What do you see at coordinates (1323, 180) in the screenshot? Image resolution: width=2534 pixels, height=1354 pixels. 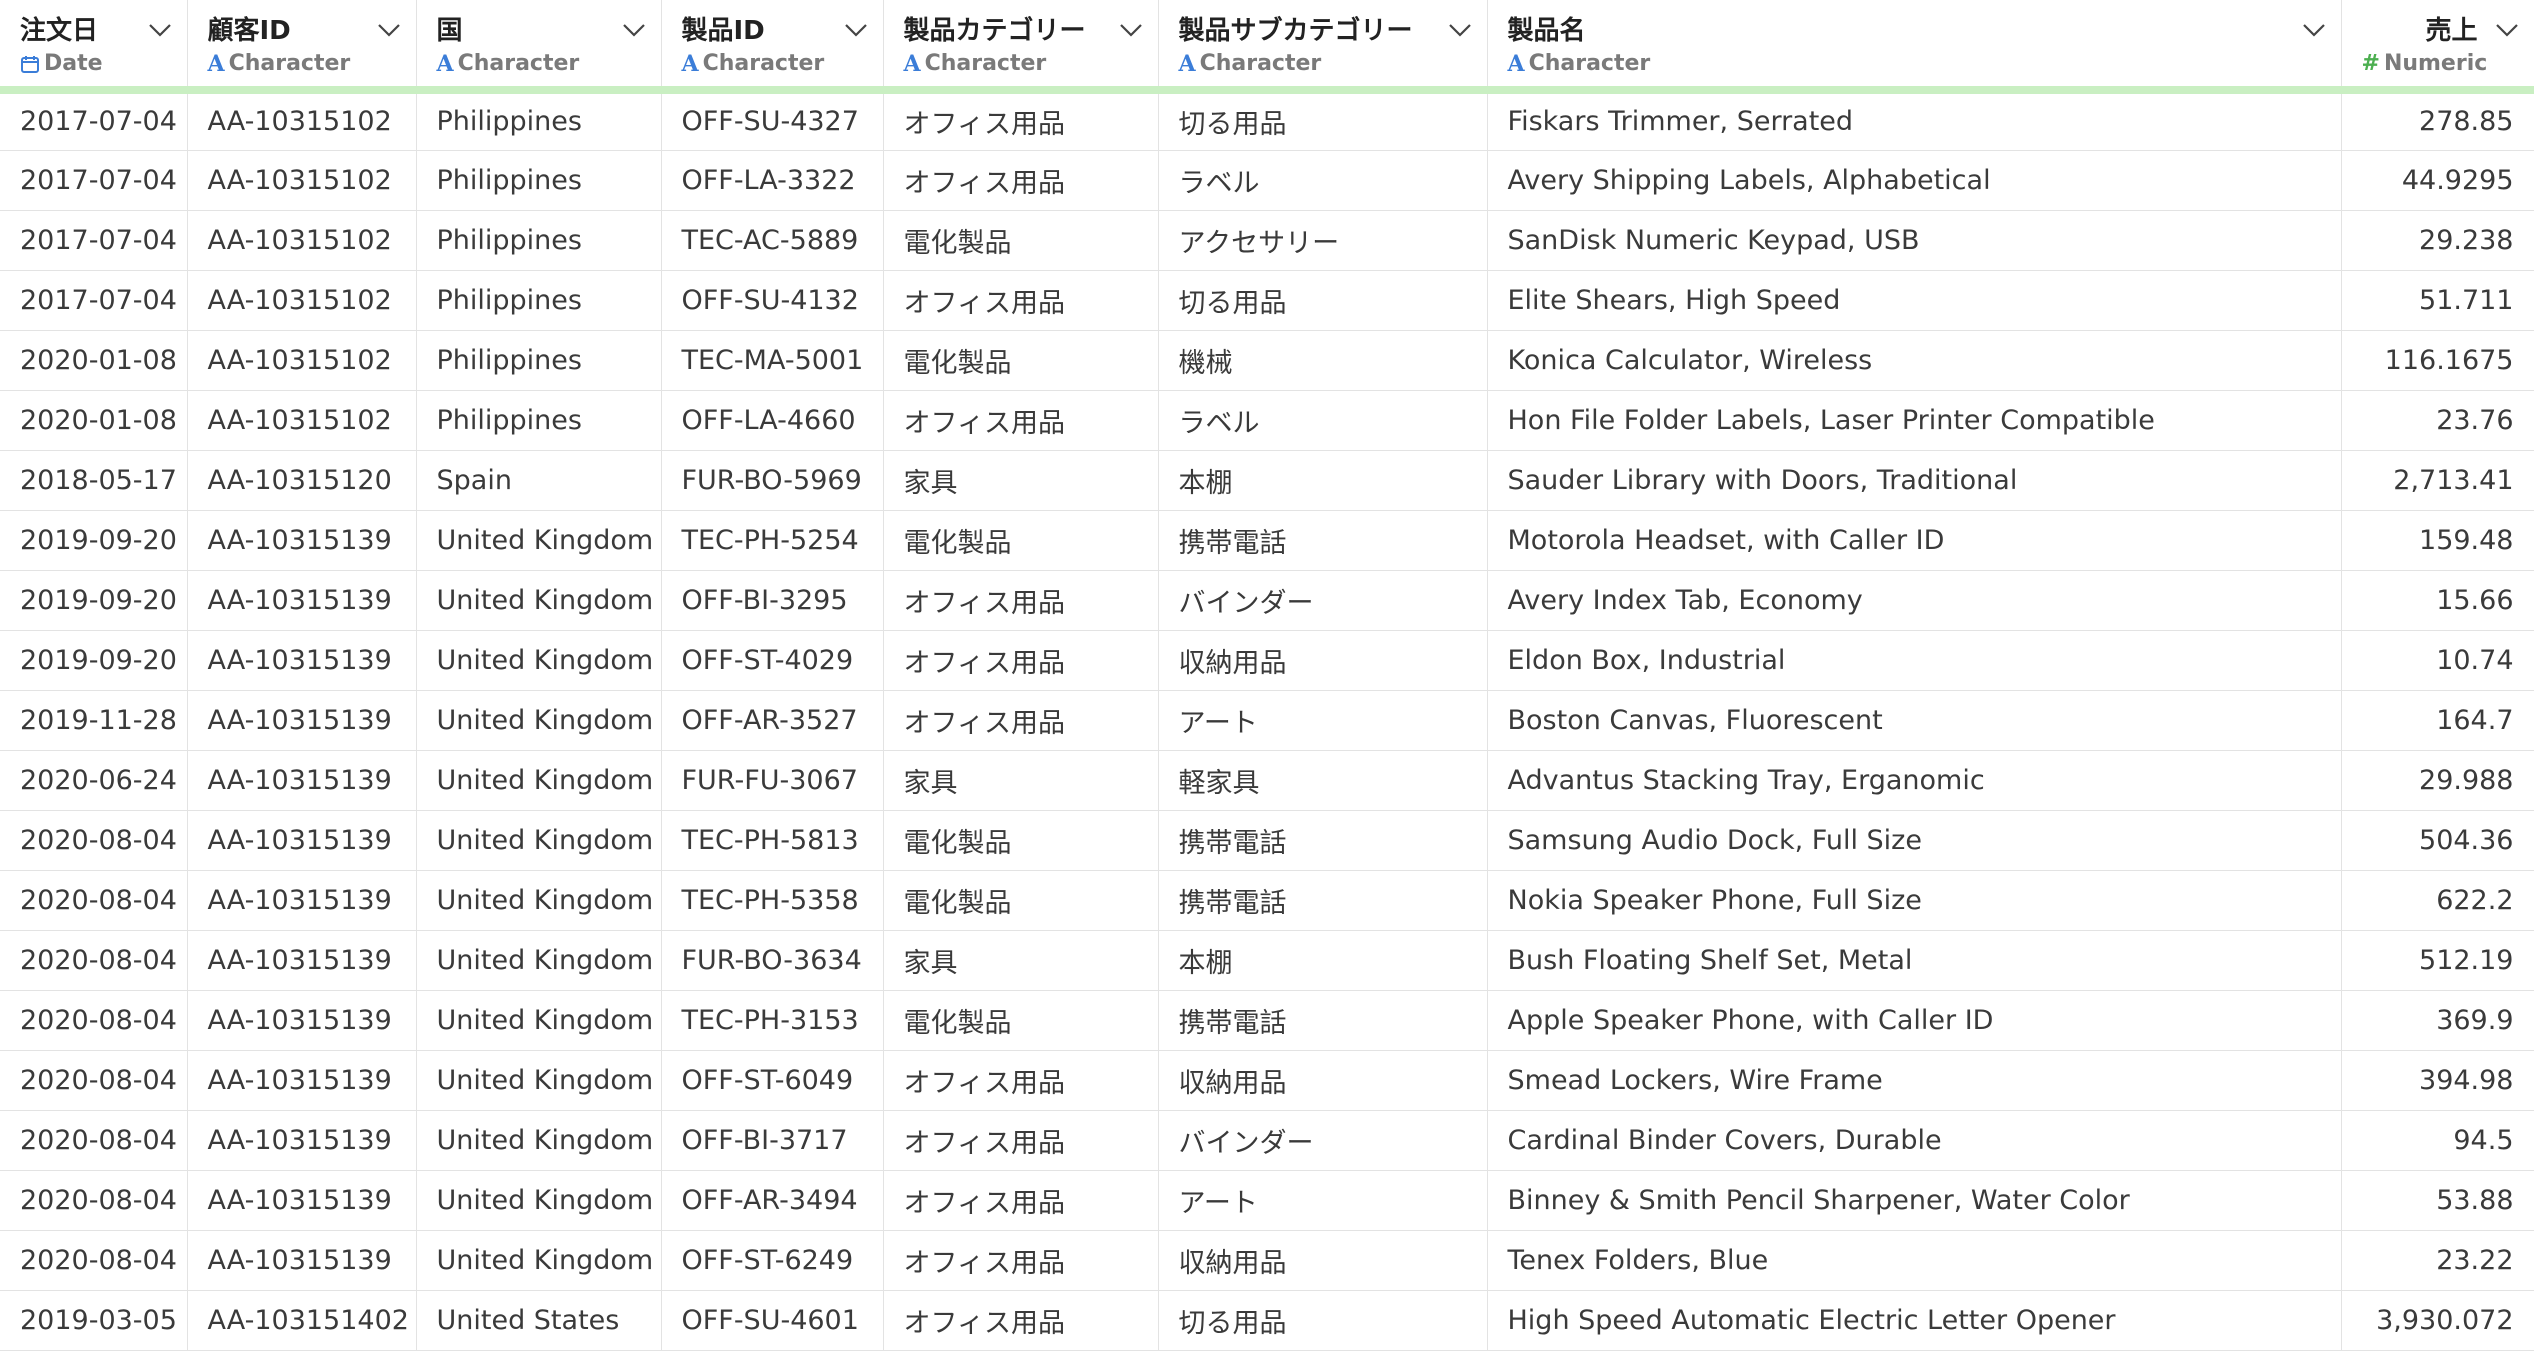 I see `table-cell: ラベル` at bounding box center [1323, 180].